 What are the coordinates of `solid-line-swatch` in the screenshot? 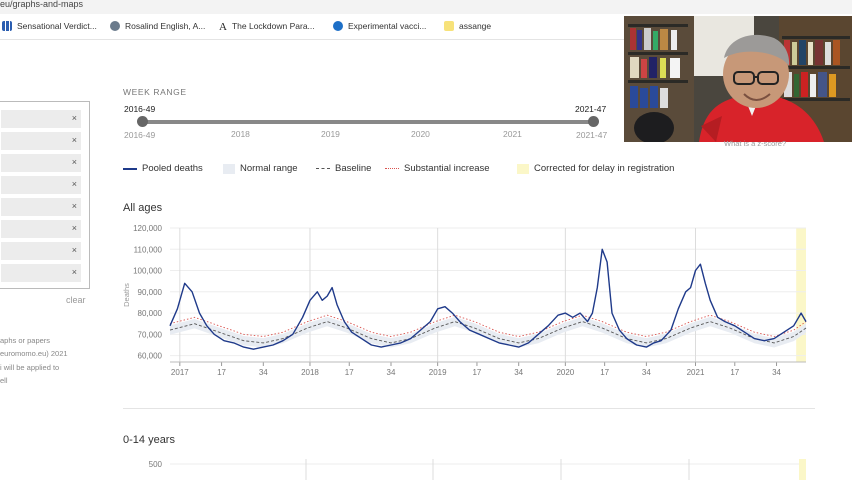 It's located at (130, 168).